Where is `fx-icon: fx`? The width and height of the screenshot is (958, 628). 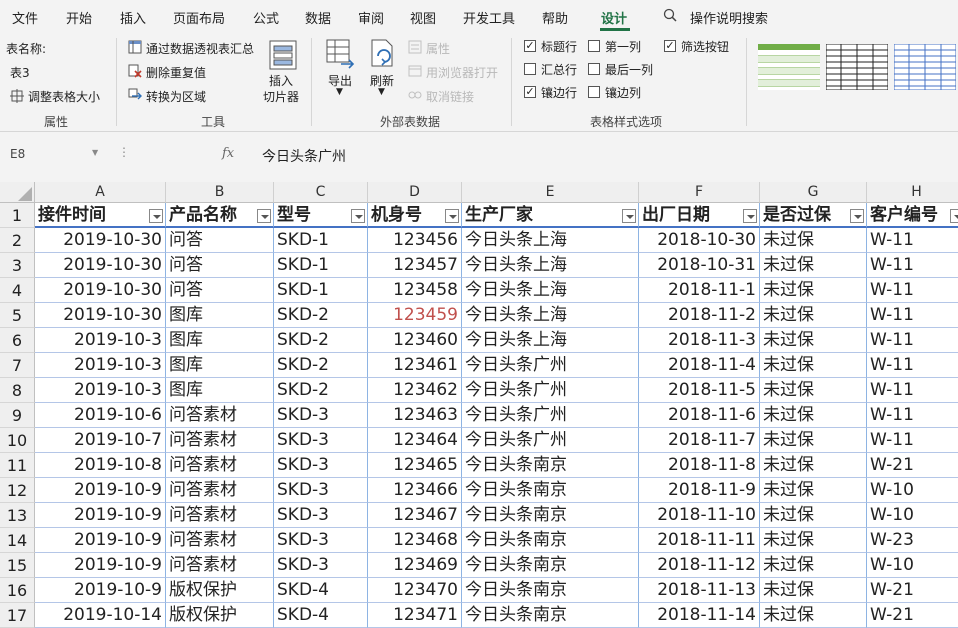 fx-icon: fx is located at coordinates (228, 153).